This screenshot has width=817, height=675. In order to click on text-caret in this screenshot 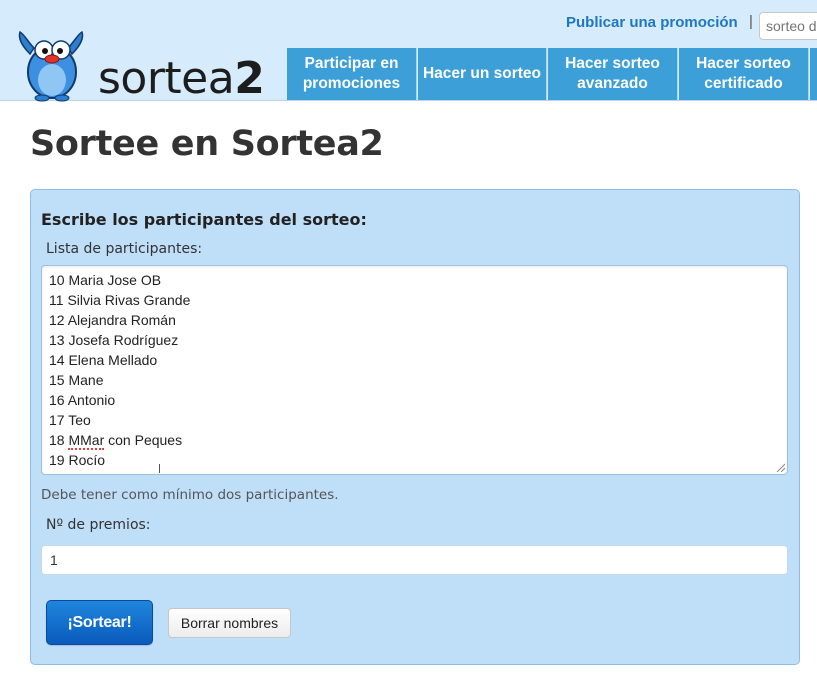, I will do `click(159, 468)`.